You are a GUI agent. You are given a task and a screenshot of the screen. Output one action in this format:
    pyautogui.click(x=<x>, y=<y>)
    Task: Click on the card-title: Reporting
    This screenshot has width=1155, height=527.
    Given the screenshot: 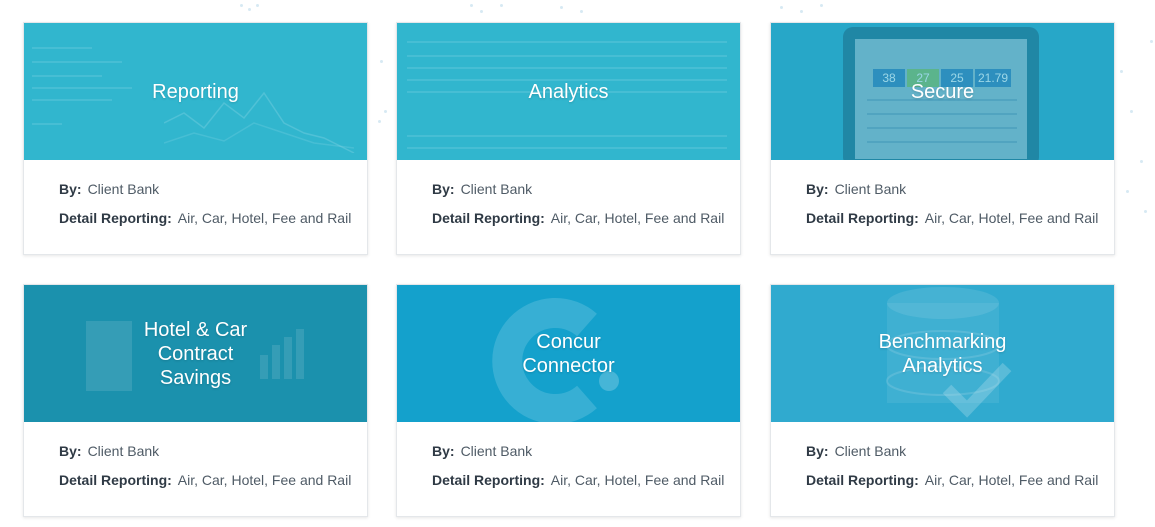 What is the action you would take?
    pyautogui.click(x=195, y=91)
    